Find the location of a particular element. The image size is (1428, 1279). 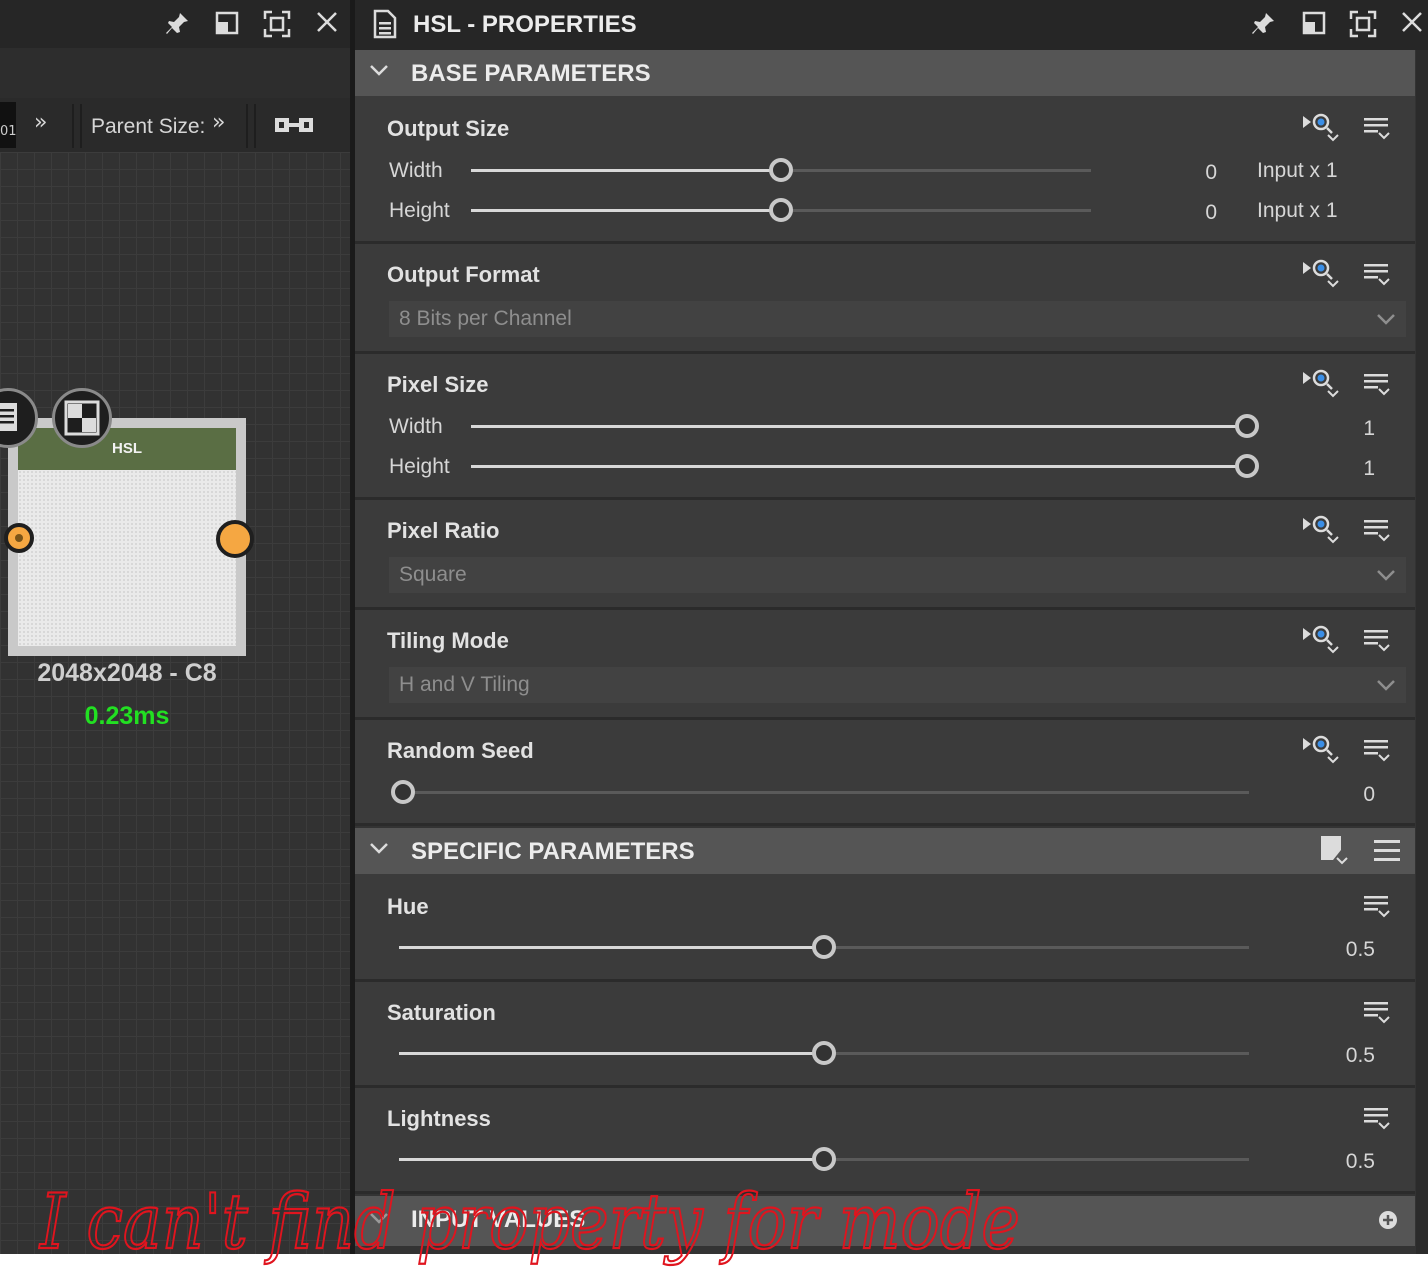

group-tiling-mode: Tiling Mode H and V Tiling is located at coordinates (885, 665).